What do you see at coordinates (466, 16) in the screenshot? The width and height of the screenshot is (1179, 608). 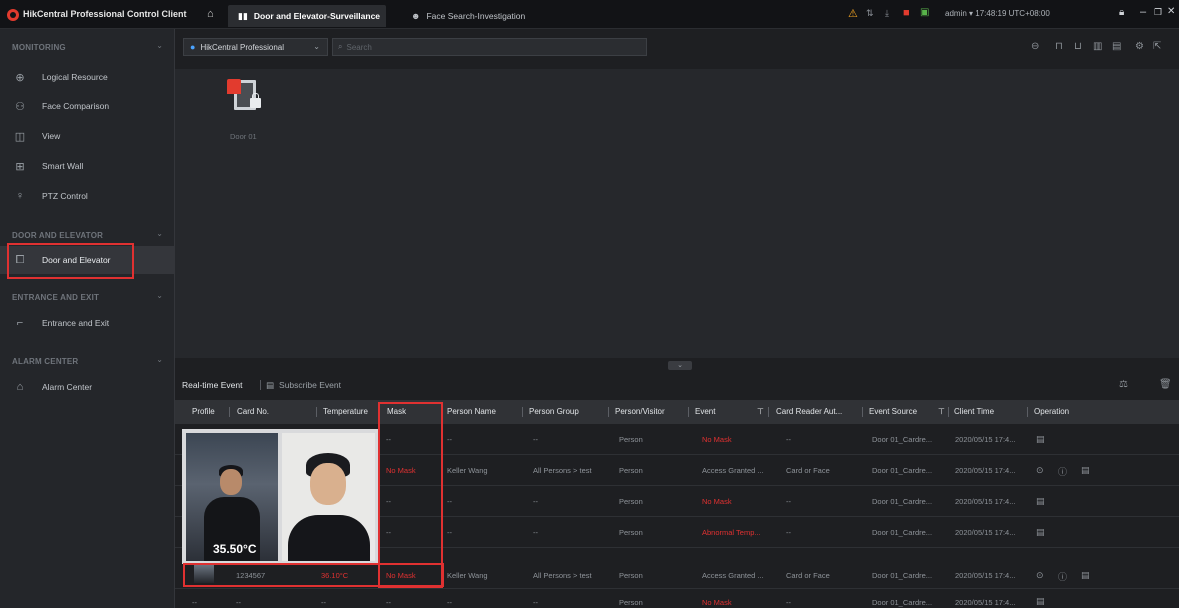 I see `tab-face-search-investigation: ☻ Face Search-Investigation` at bounding box center [466, 16].